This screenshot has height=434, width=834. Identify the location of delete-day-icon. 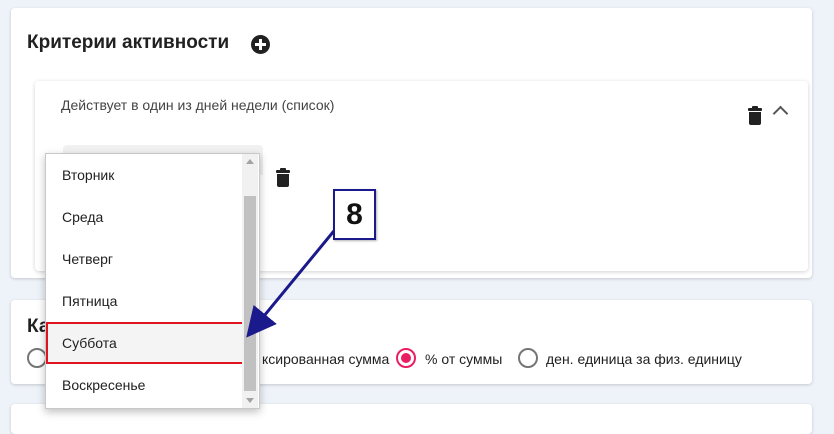
(283, 177).